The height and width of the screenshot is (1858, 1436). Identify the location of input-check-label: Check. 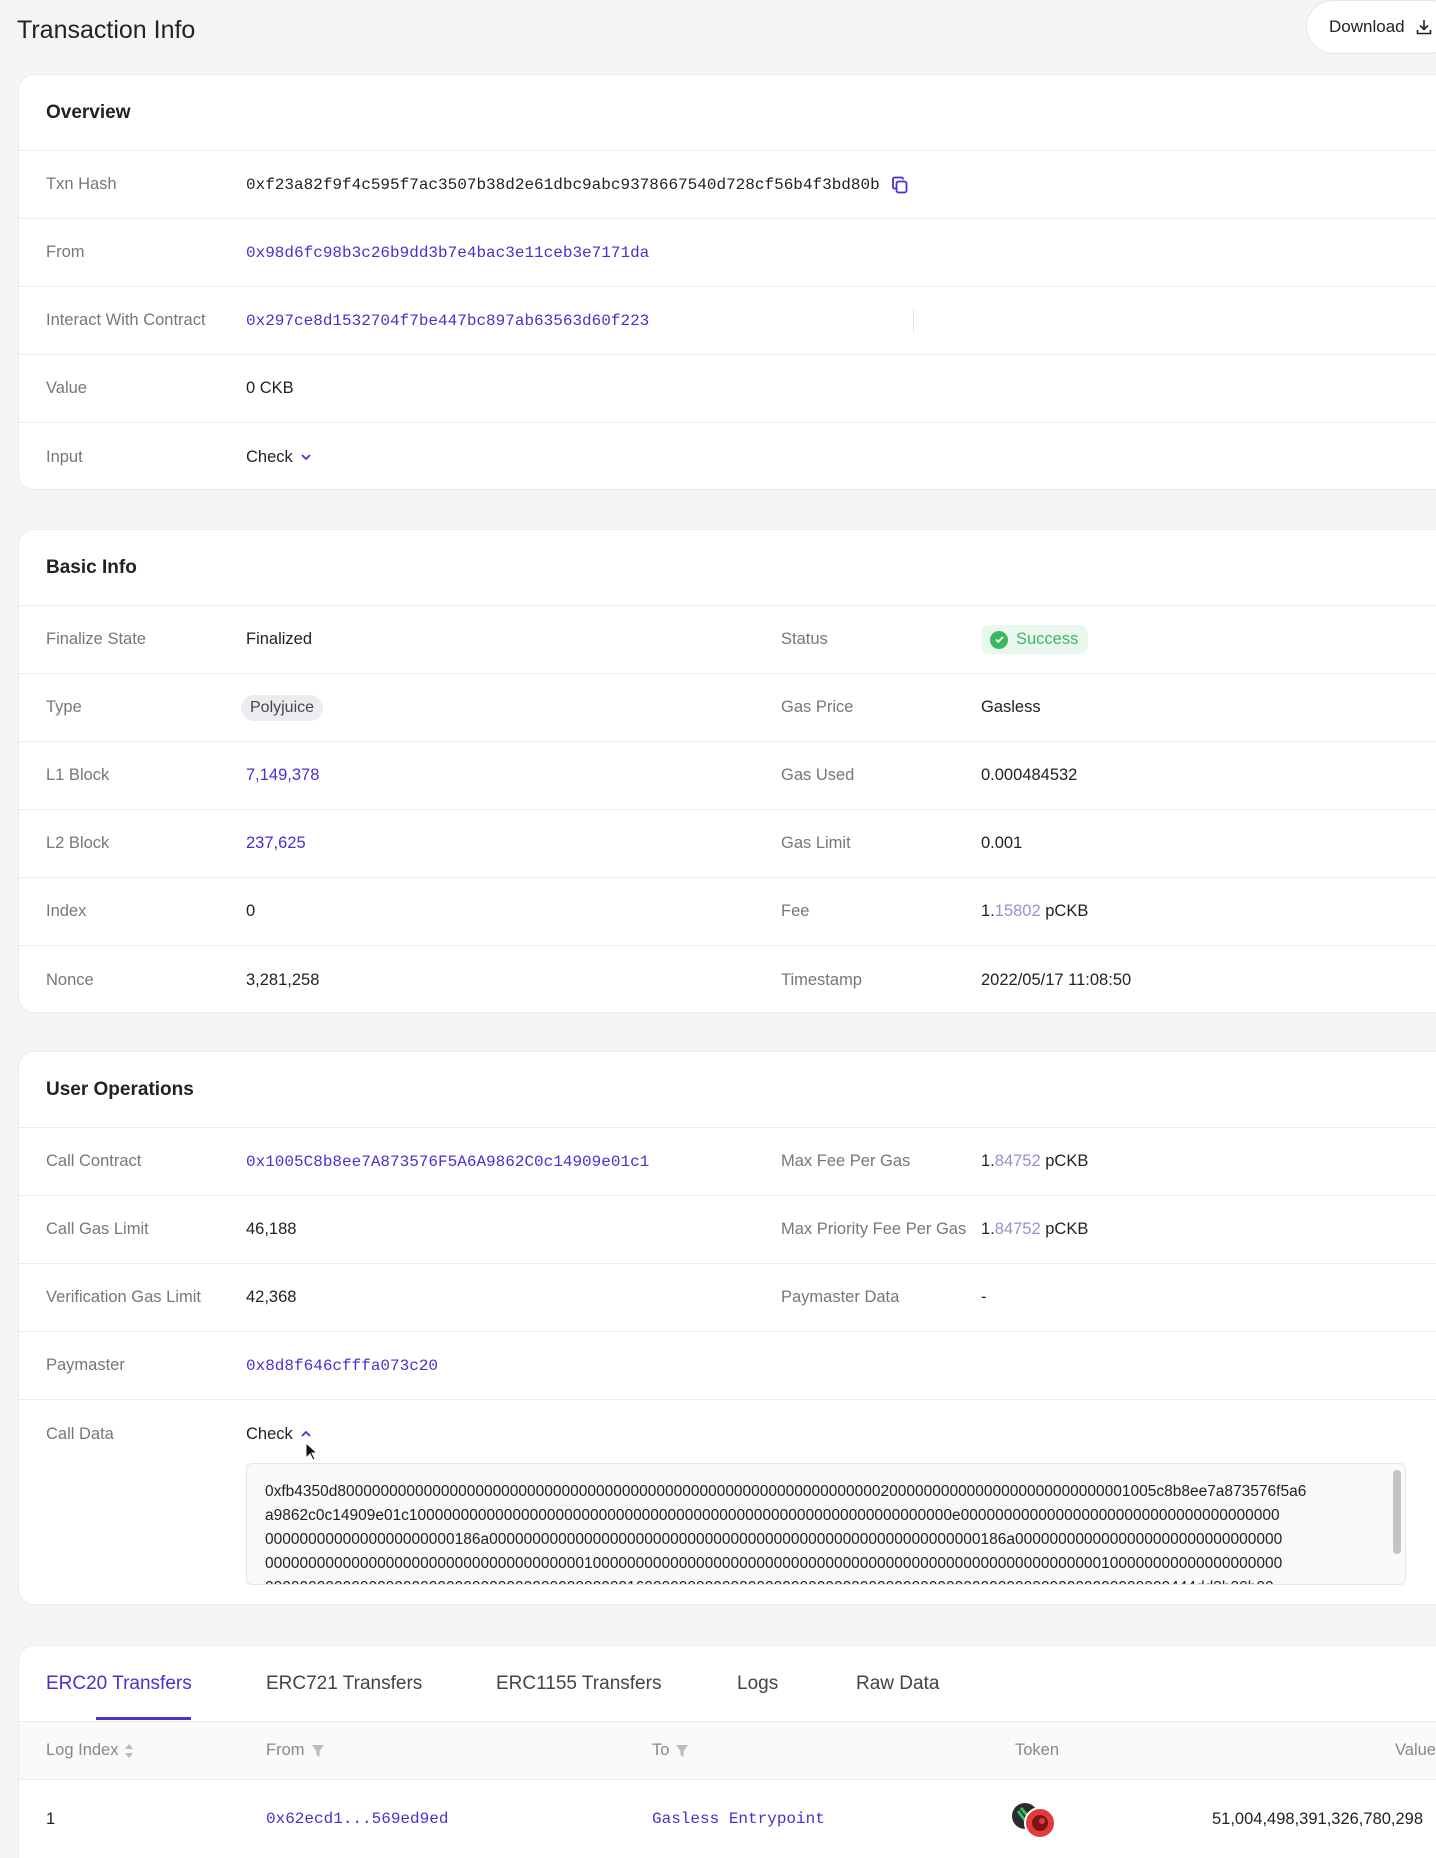
(269, 456).